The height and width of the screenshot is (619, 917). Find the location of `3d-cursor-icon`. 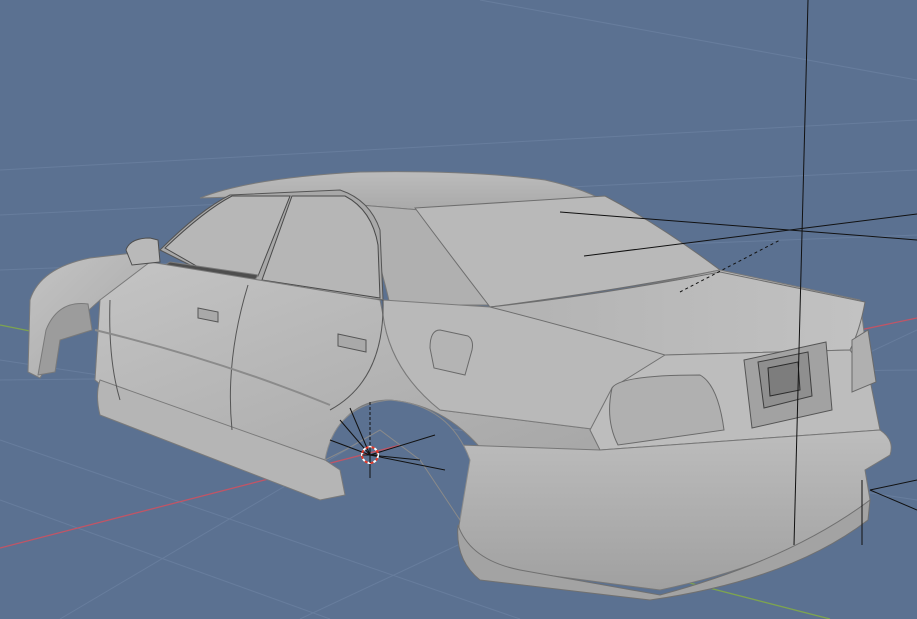

3d-cursor-icon is located at coordinates (370, 455).